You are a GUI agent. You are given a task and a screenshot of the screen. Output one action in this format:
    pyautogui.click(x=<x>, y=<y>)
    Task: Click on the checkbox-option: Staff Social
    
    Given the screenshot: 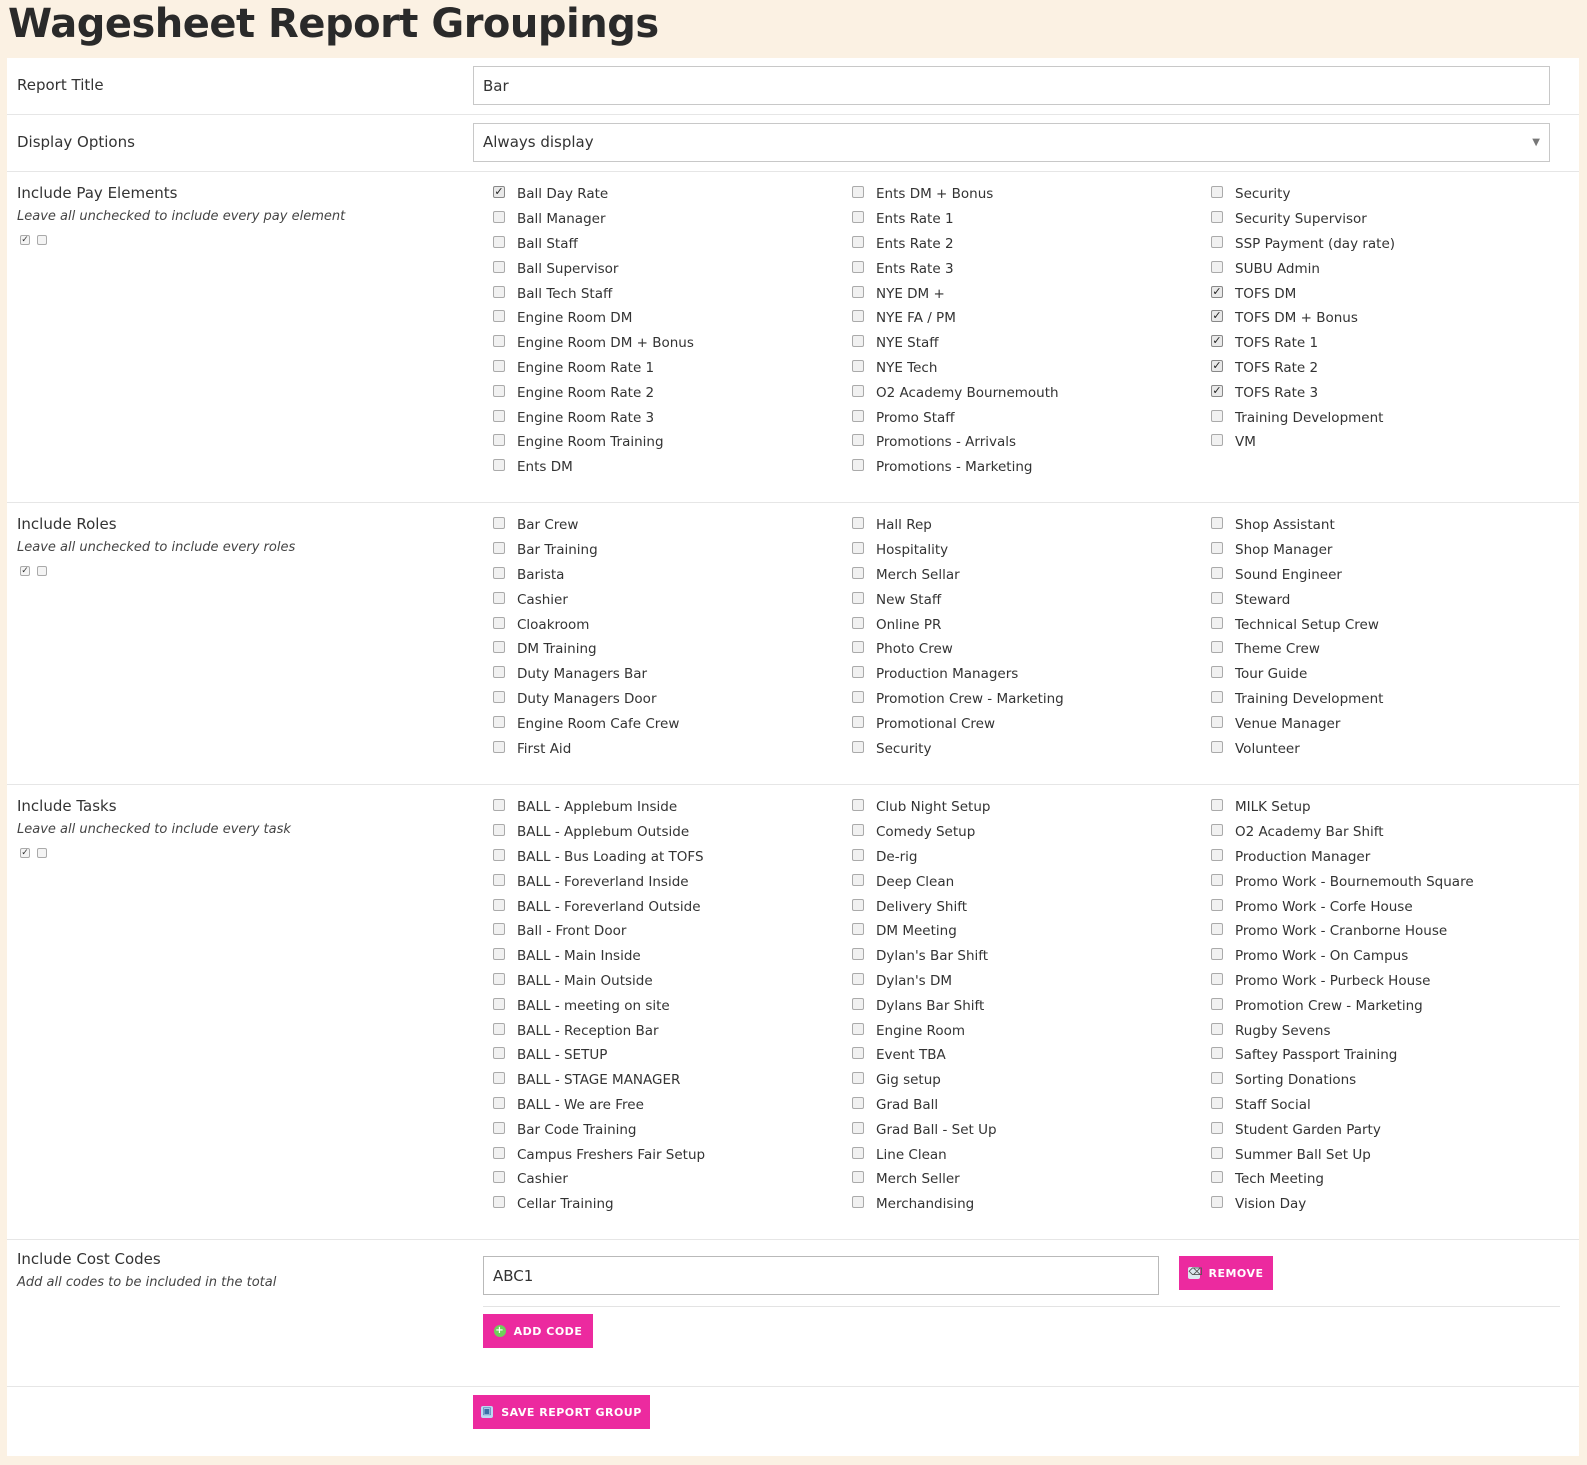 What is the action you would take?
    pyautogui.click(x=1387, y=1105)
    